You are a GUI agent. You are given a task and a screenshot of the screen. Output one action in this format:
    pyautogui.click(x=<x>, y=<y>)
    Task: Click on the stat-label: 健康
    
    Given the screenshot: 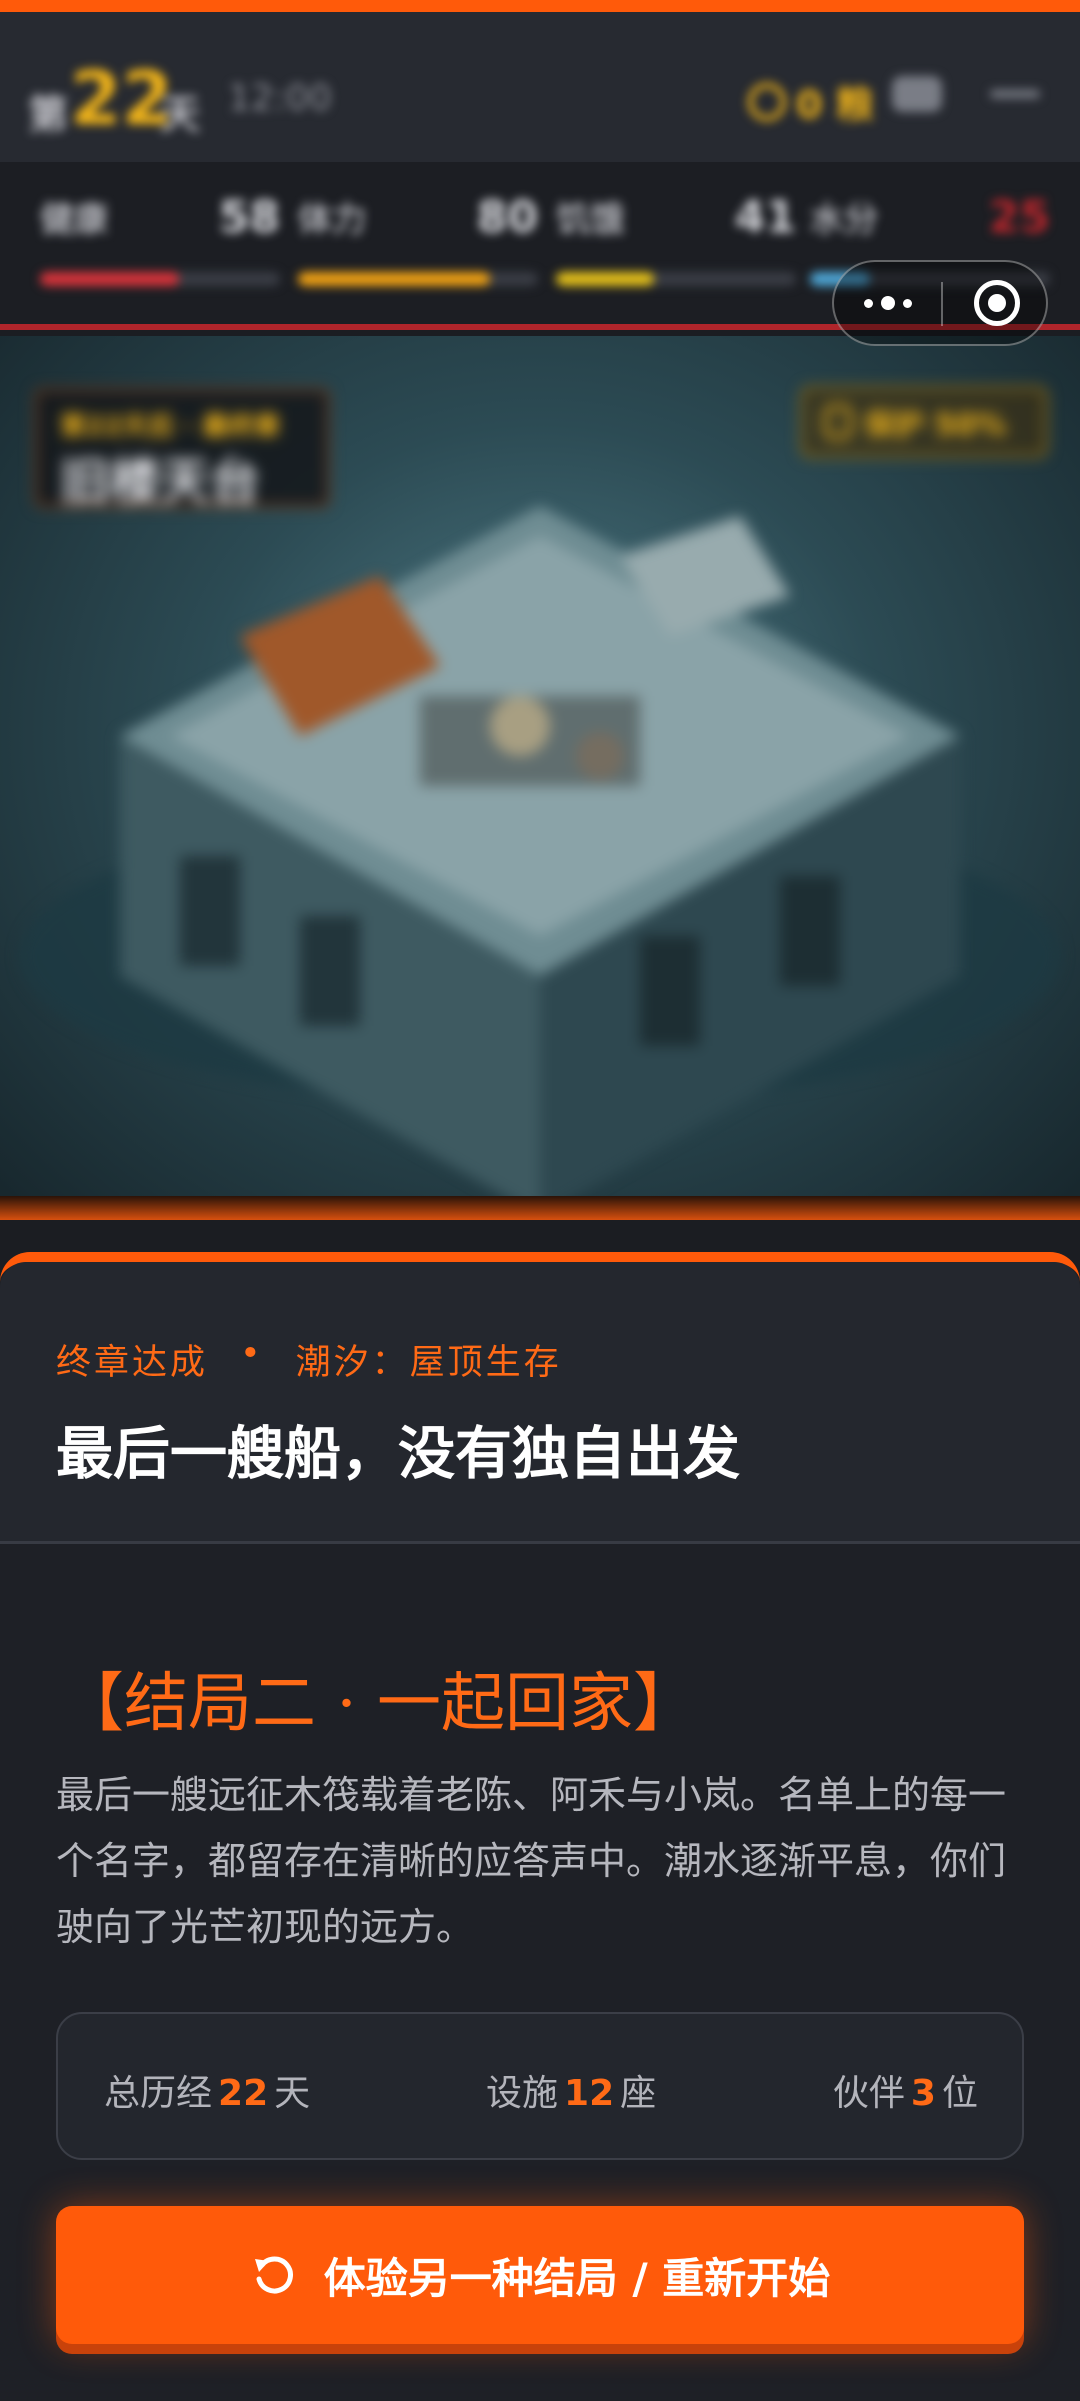 What is the action you would take?
    pyautogui.click(x=74, y=220)
    